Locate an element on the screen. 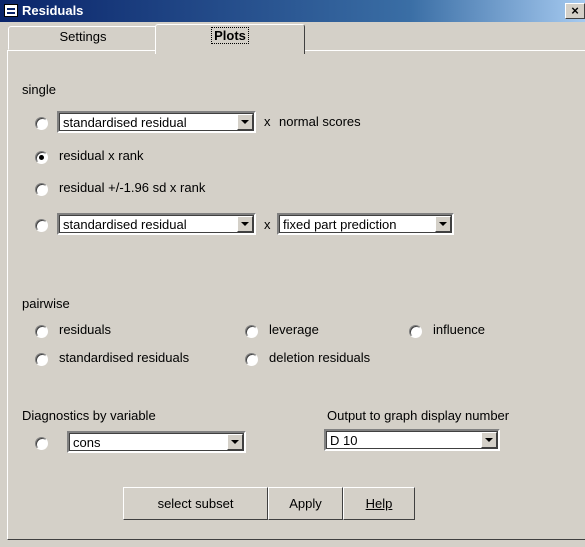 The width and height of the screenshot is (585, 547). title-bar: Residuals × is located at coordinates (292, 11).